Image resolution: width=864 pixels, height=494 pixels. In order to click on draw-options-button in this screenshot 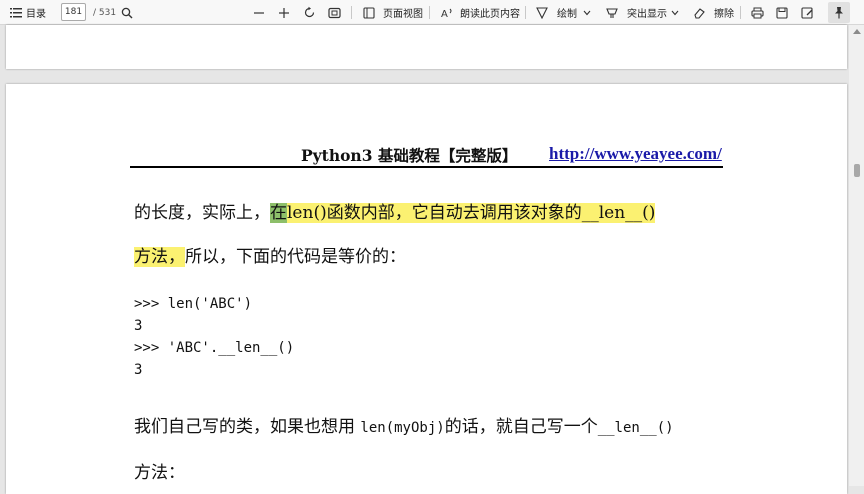, I will do `click(587, 12)`.